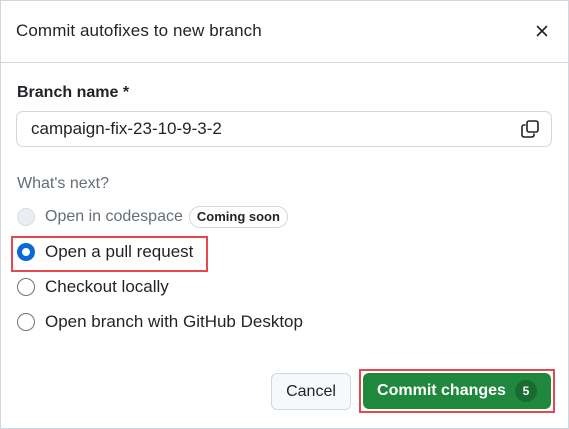  I want to click on dialog-title: Commit autofixes to new branch, so click(139, 30).